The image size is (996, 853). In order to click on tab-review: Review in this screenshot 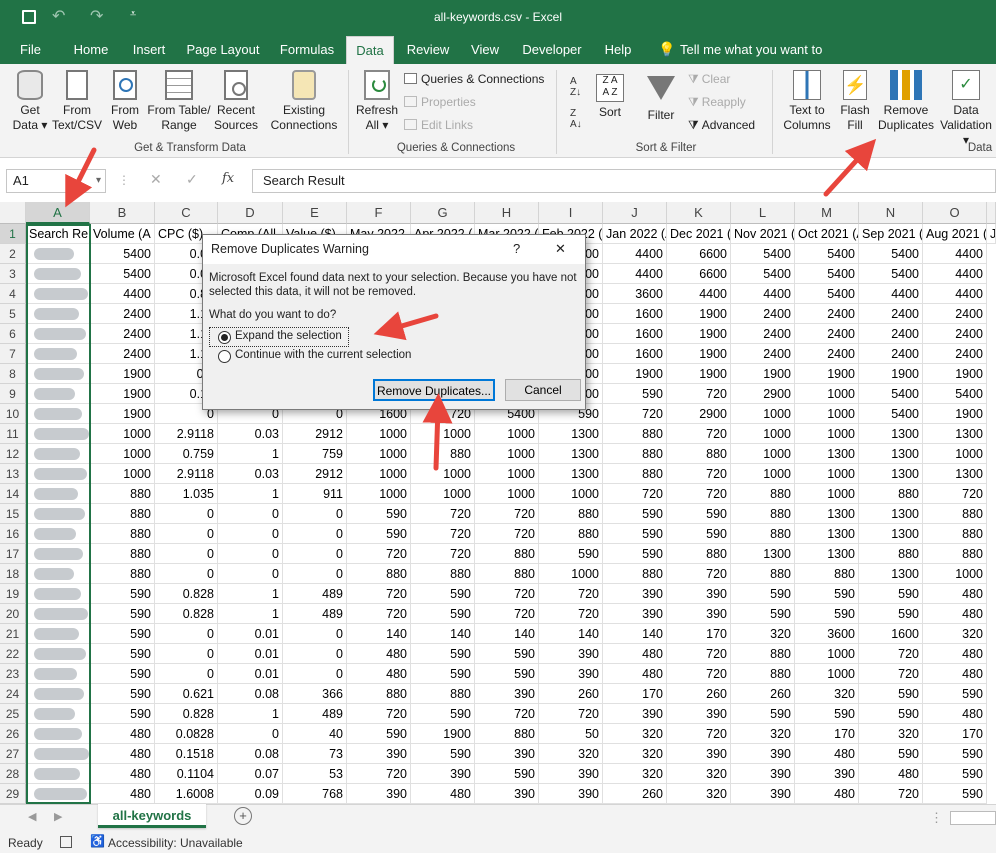, I will do `click(428, 50)`.